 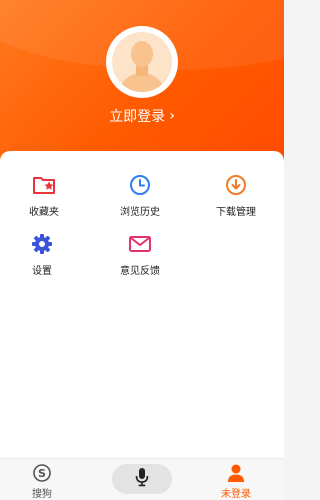 I want to click on download-icon, so click(x=236, y=185).